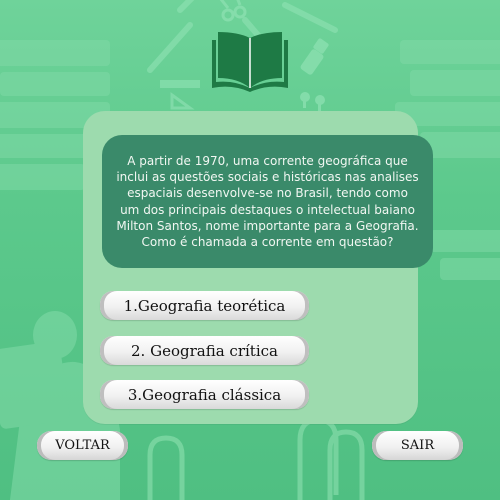 The height and width of the screenshot is (500, 500). Describe the element at coordinates (250, 61) in the screenshot. I see `open-book-icon` at that location.